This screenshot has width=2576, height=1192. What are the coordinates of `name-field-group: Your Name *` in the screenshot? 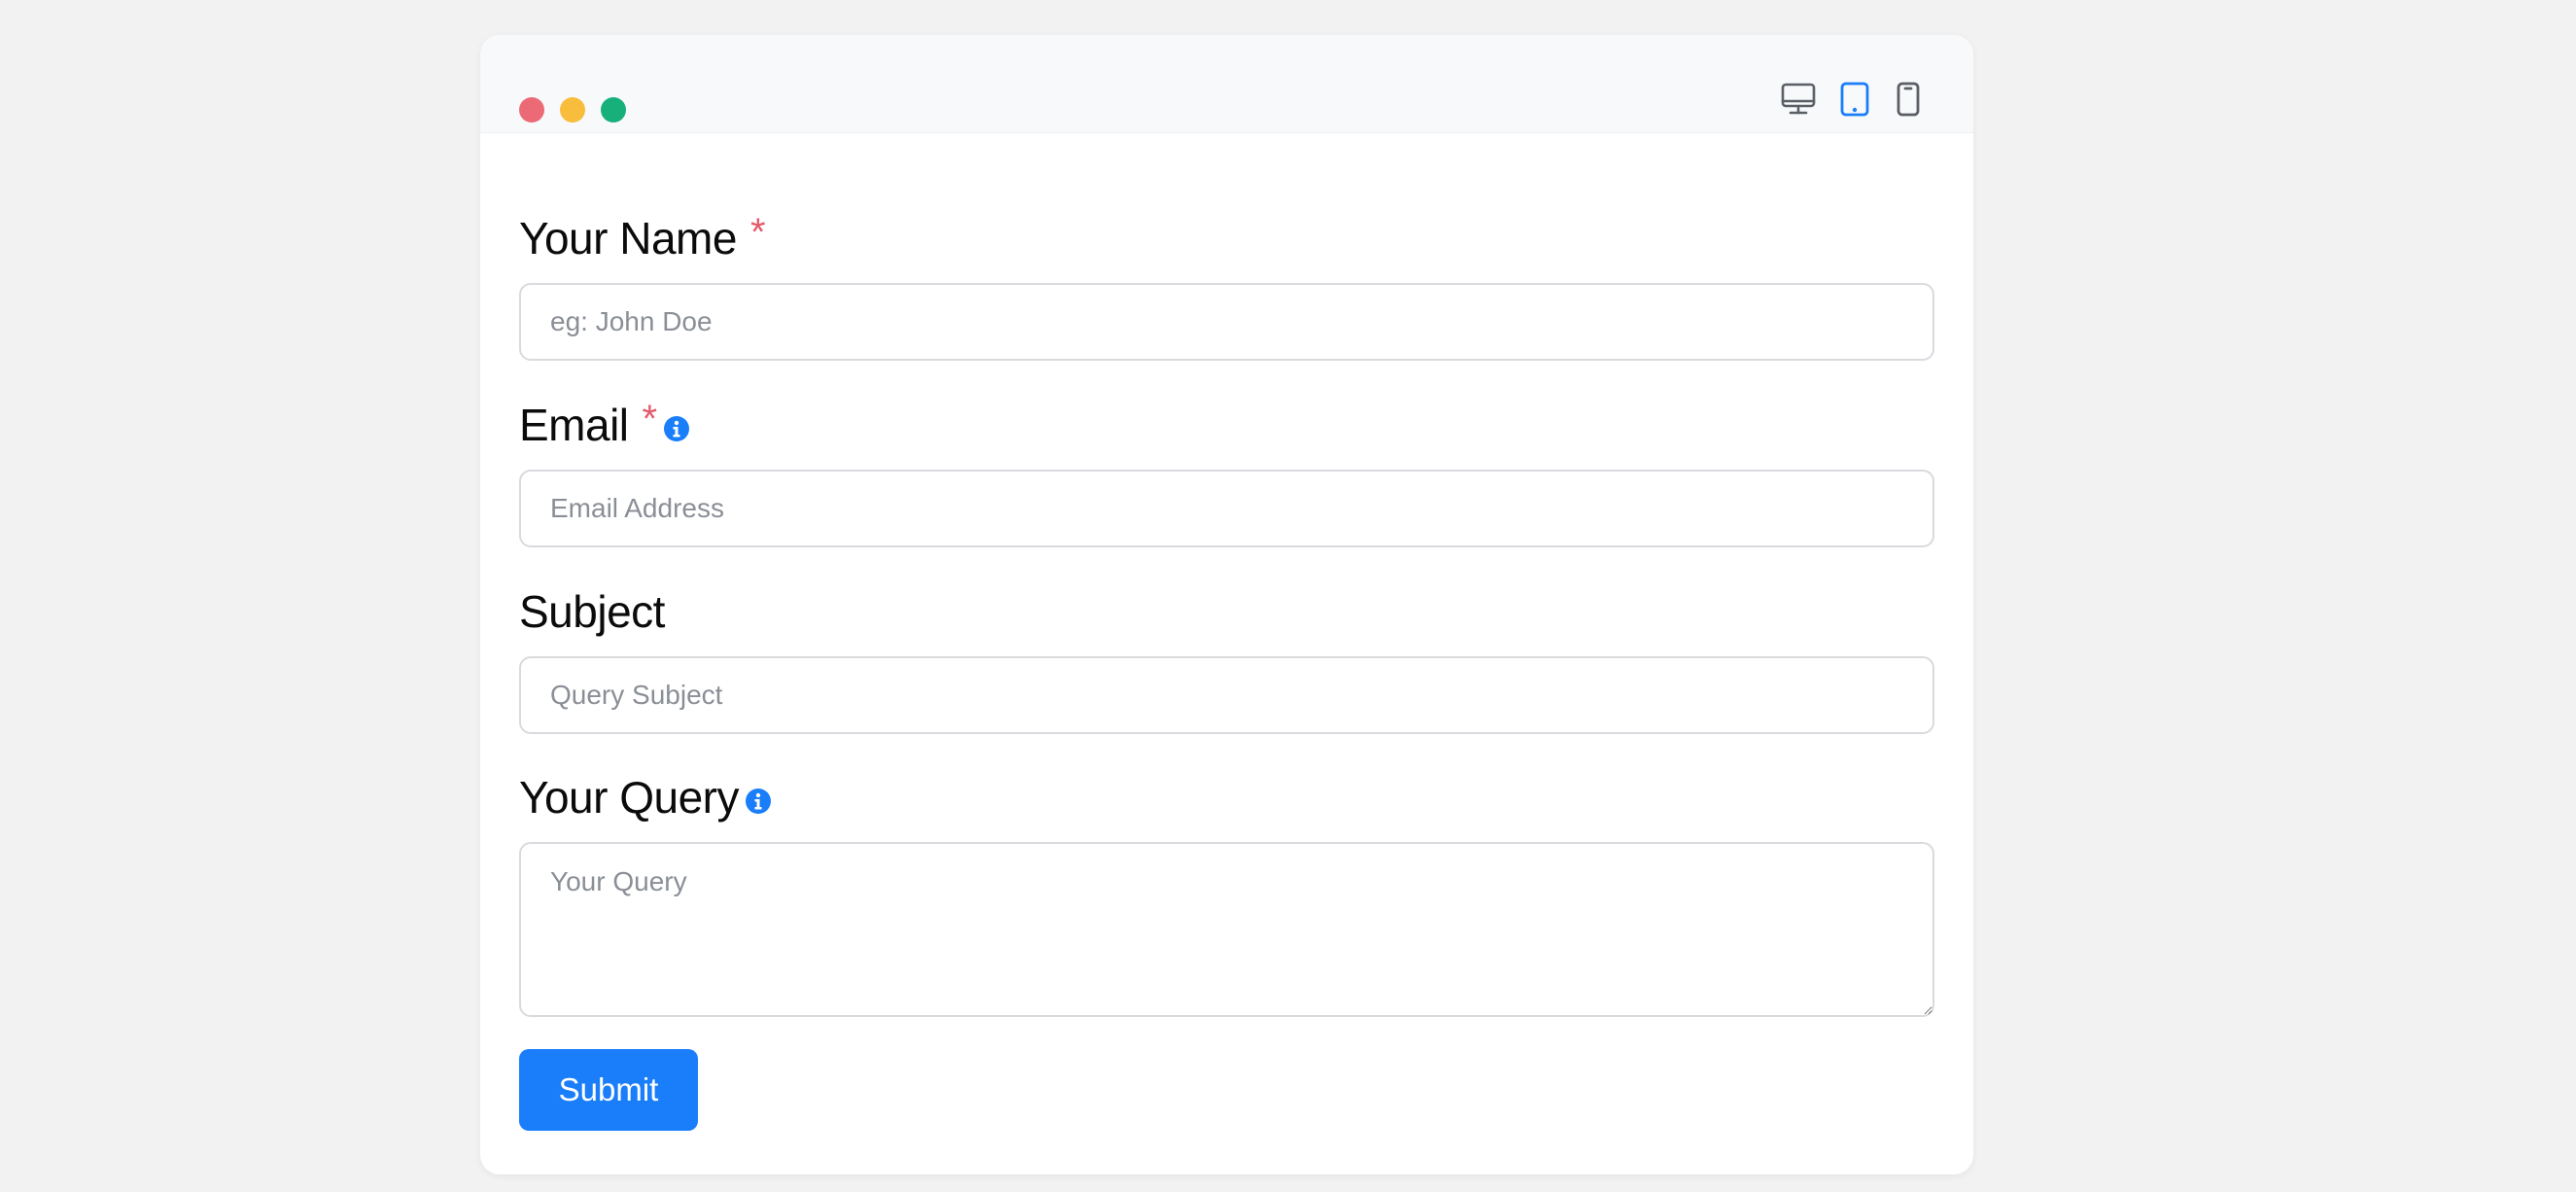 It's located at (1226, 285).